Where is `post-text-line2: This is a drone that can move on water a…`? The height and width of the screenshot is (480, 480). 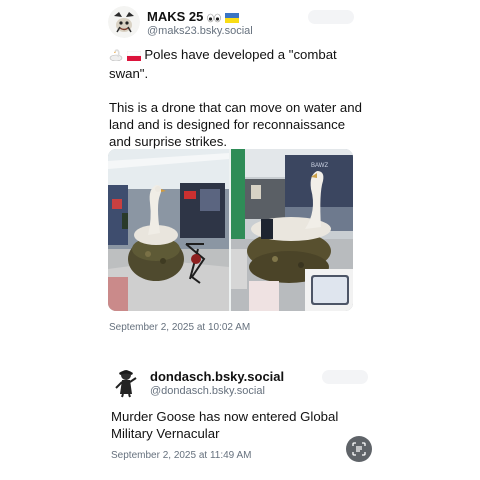
post-text-line2: This is a drone that can move on water a… is located at coordinates (235, 124).